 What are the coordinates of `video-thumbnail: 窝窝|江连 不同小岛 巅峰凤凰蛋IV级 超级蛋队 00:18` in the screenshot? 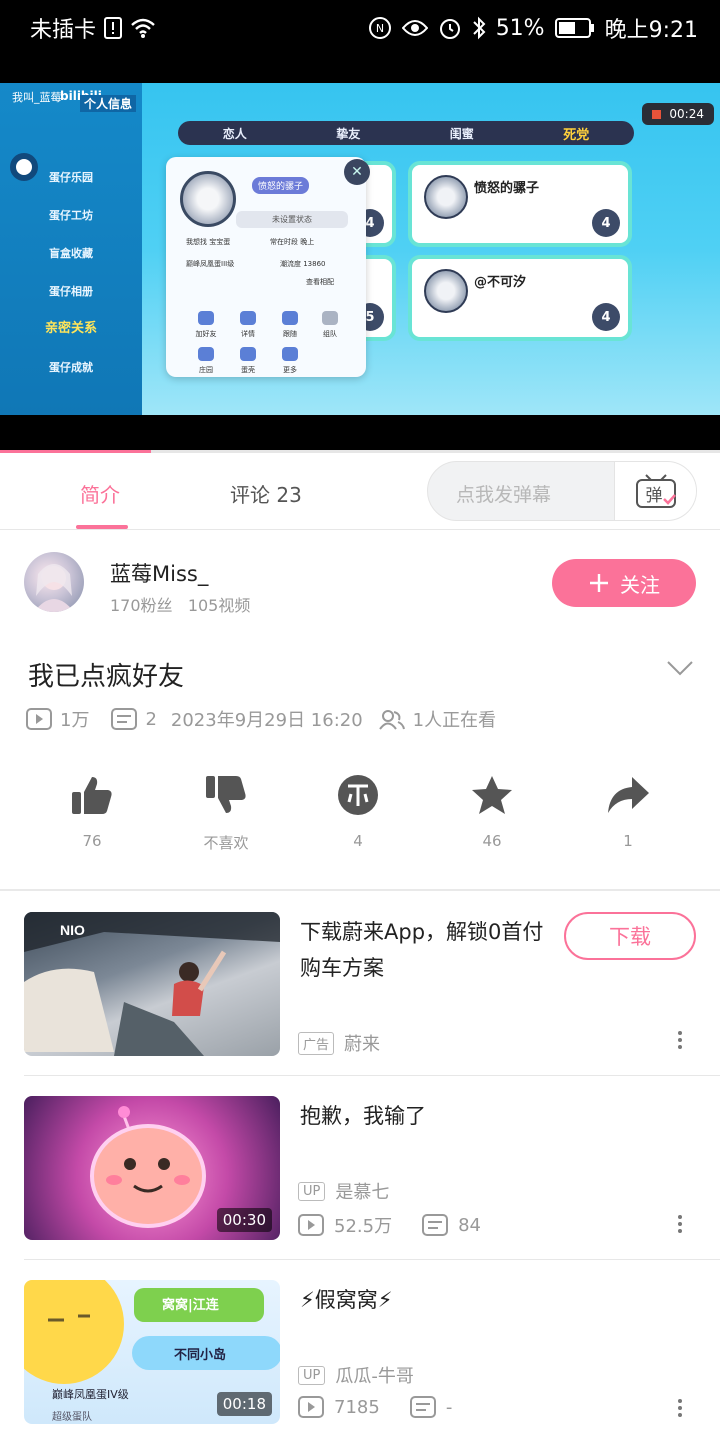 It's located at (152, 1352).